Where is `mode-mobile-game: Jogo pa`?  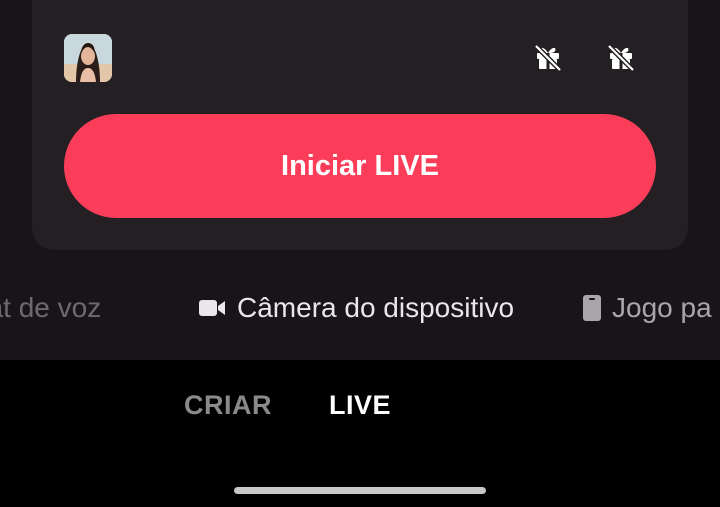
mode-mobile-game: Jogo pa is located at coordinates (647, 308).